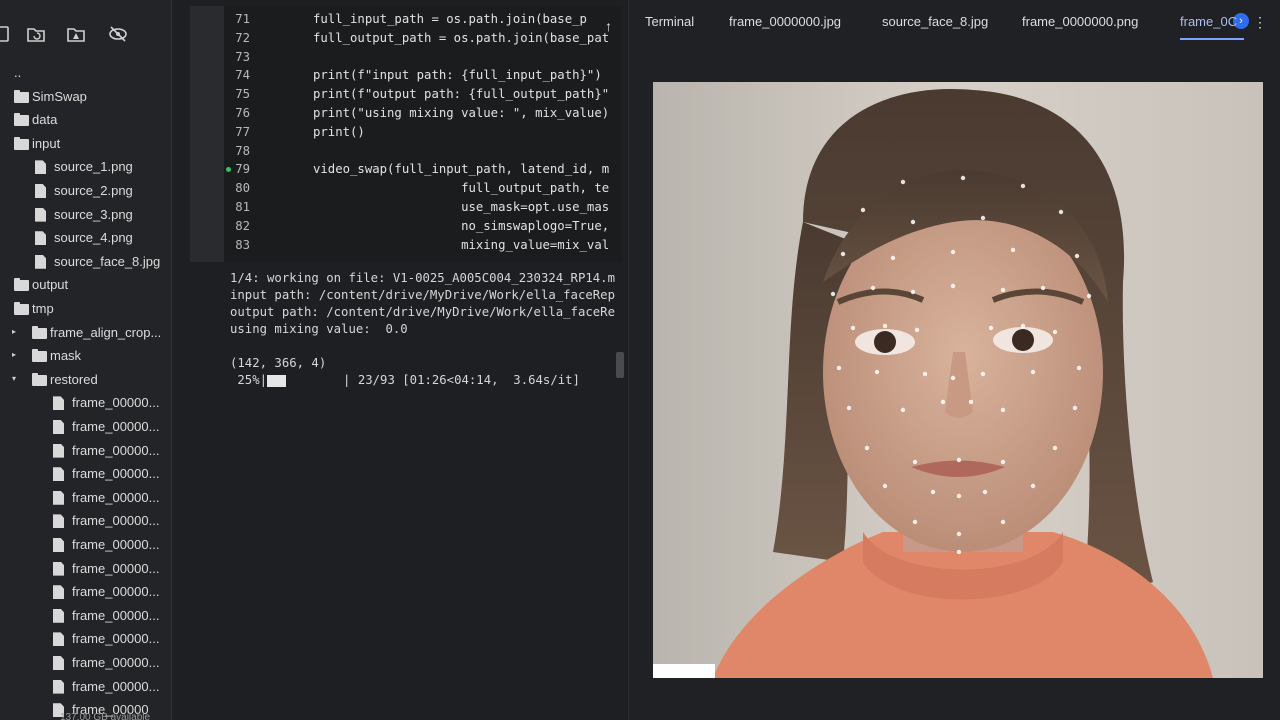 The width and height of the screenshot is (1280, 720). I want to click on file-item: source_3.png, so click(85, 215).